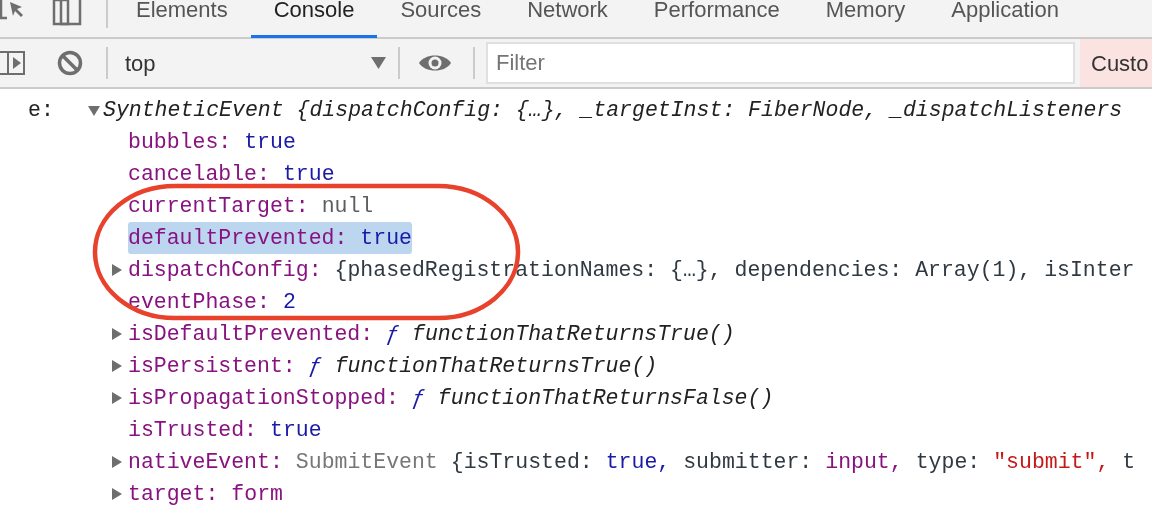 Image resolution: width=1152 pixels, height=528 pixels. Describe the element at coordinates (251, 334) in the screenshot. I see `property-key: isDefaultPrevented:` at that location.